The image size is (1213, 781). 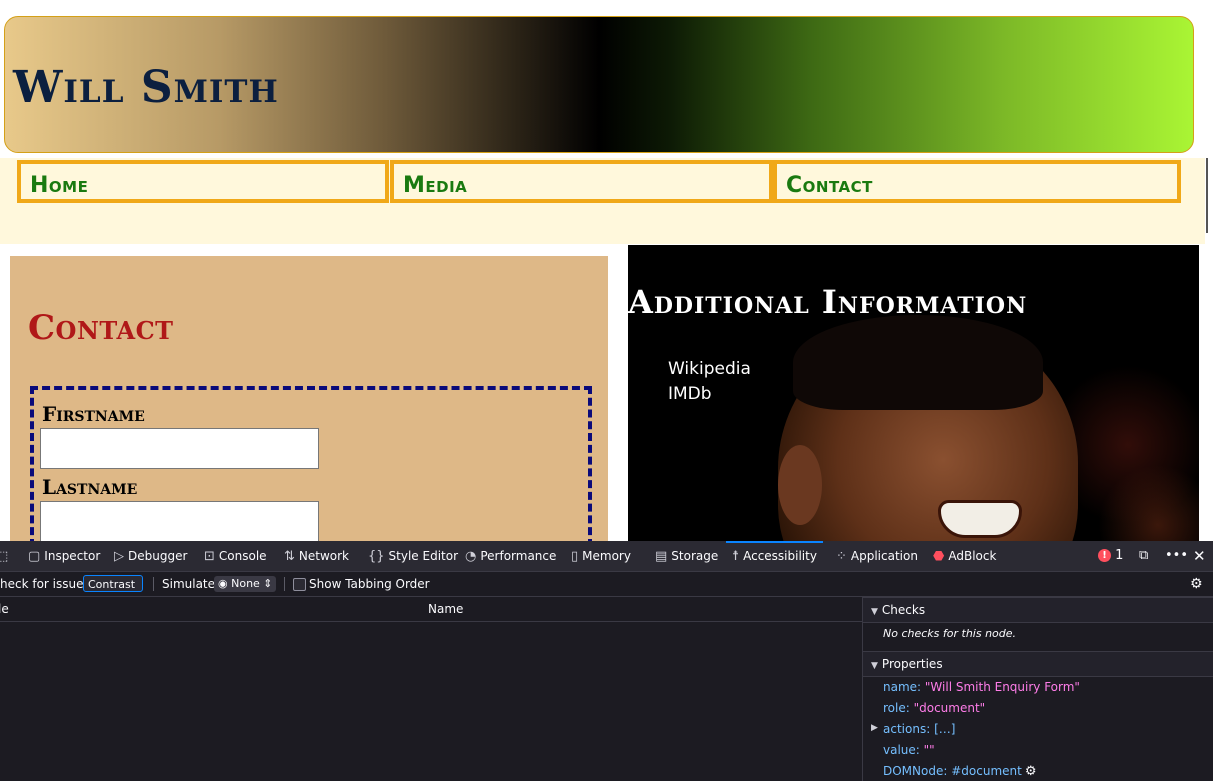 What do you see at coordinates (709, 394) in the screenshot?
I see `imdb-link: IMDb` at bounding box center [709, 394].